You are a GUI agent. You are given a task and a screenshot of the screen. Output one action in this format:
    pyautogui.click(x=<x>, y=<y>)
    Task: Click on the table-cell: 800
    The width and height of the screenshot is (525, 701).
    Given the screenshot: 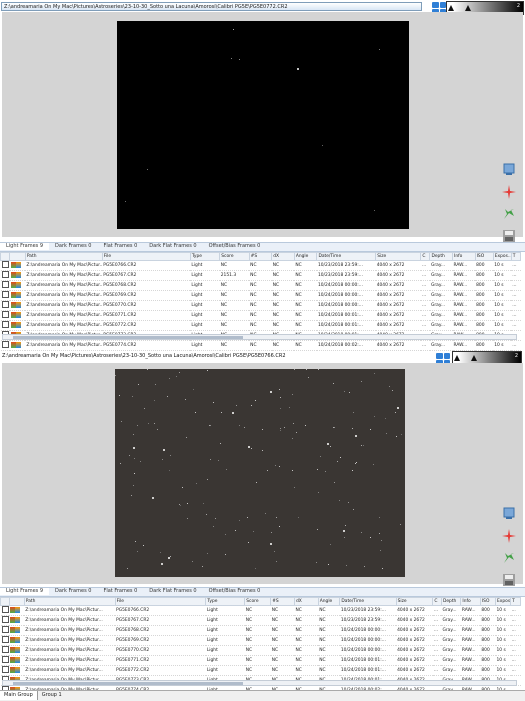 What is the action you would take?
    pyautogui.click(x=484, y=275)
    